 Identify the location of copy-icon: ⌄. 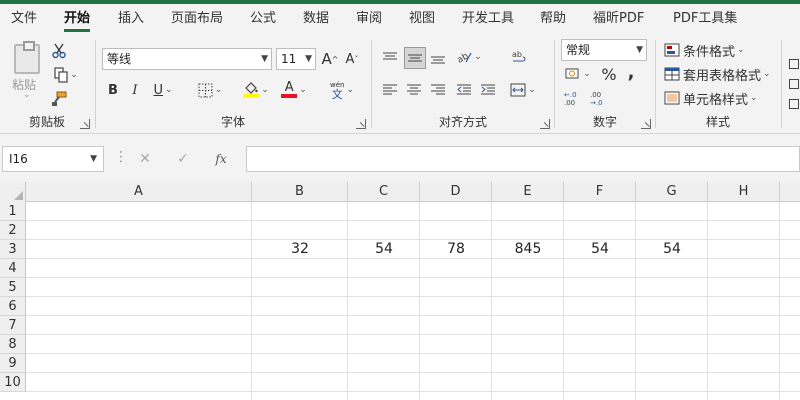
(66, 75).